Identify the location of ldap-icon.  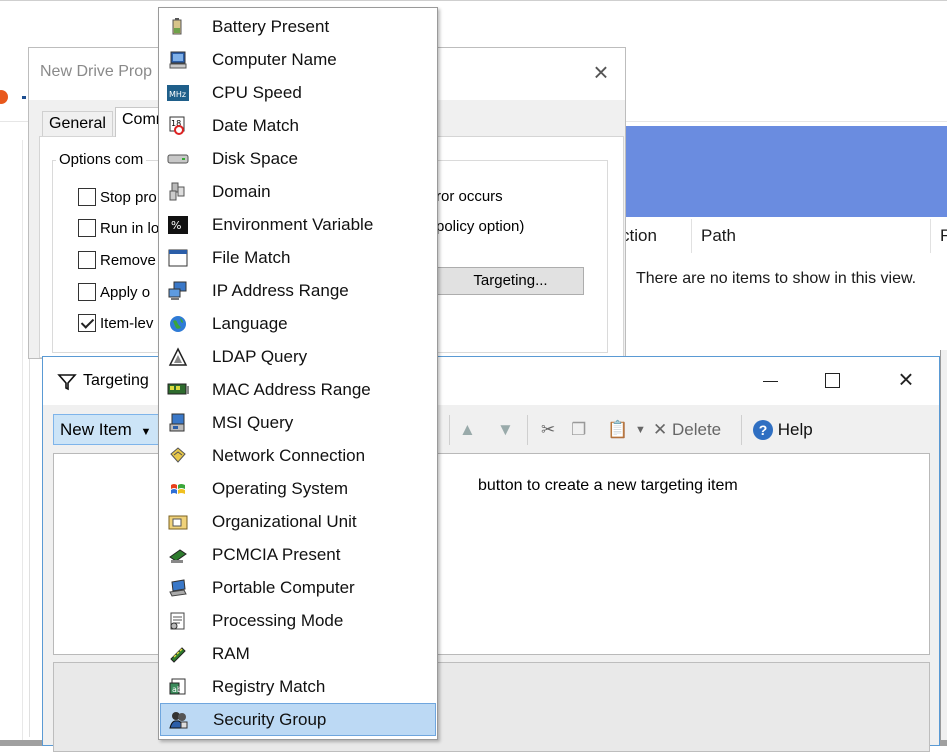
(178, 357).